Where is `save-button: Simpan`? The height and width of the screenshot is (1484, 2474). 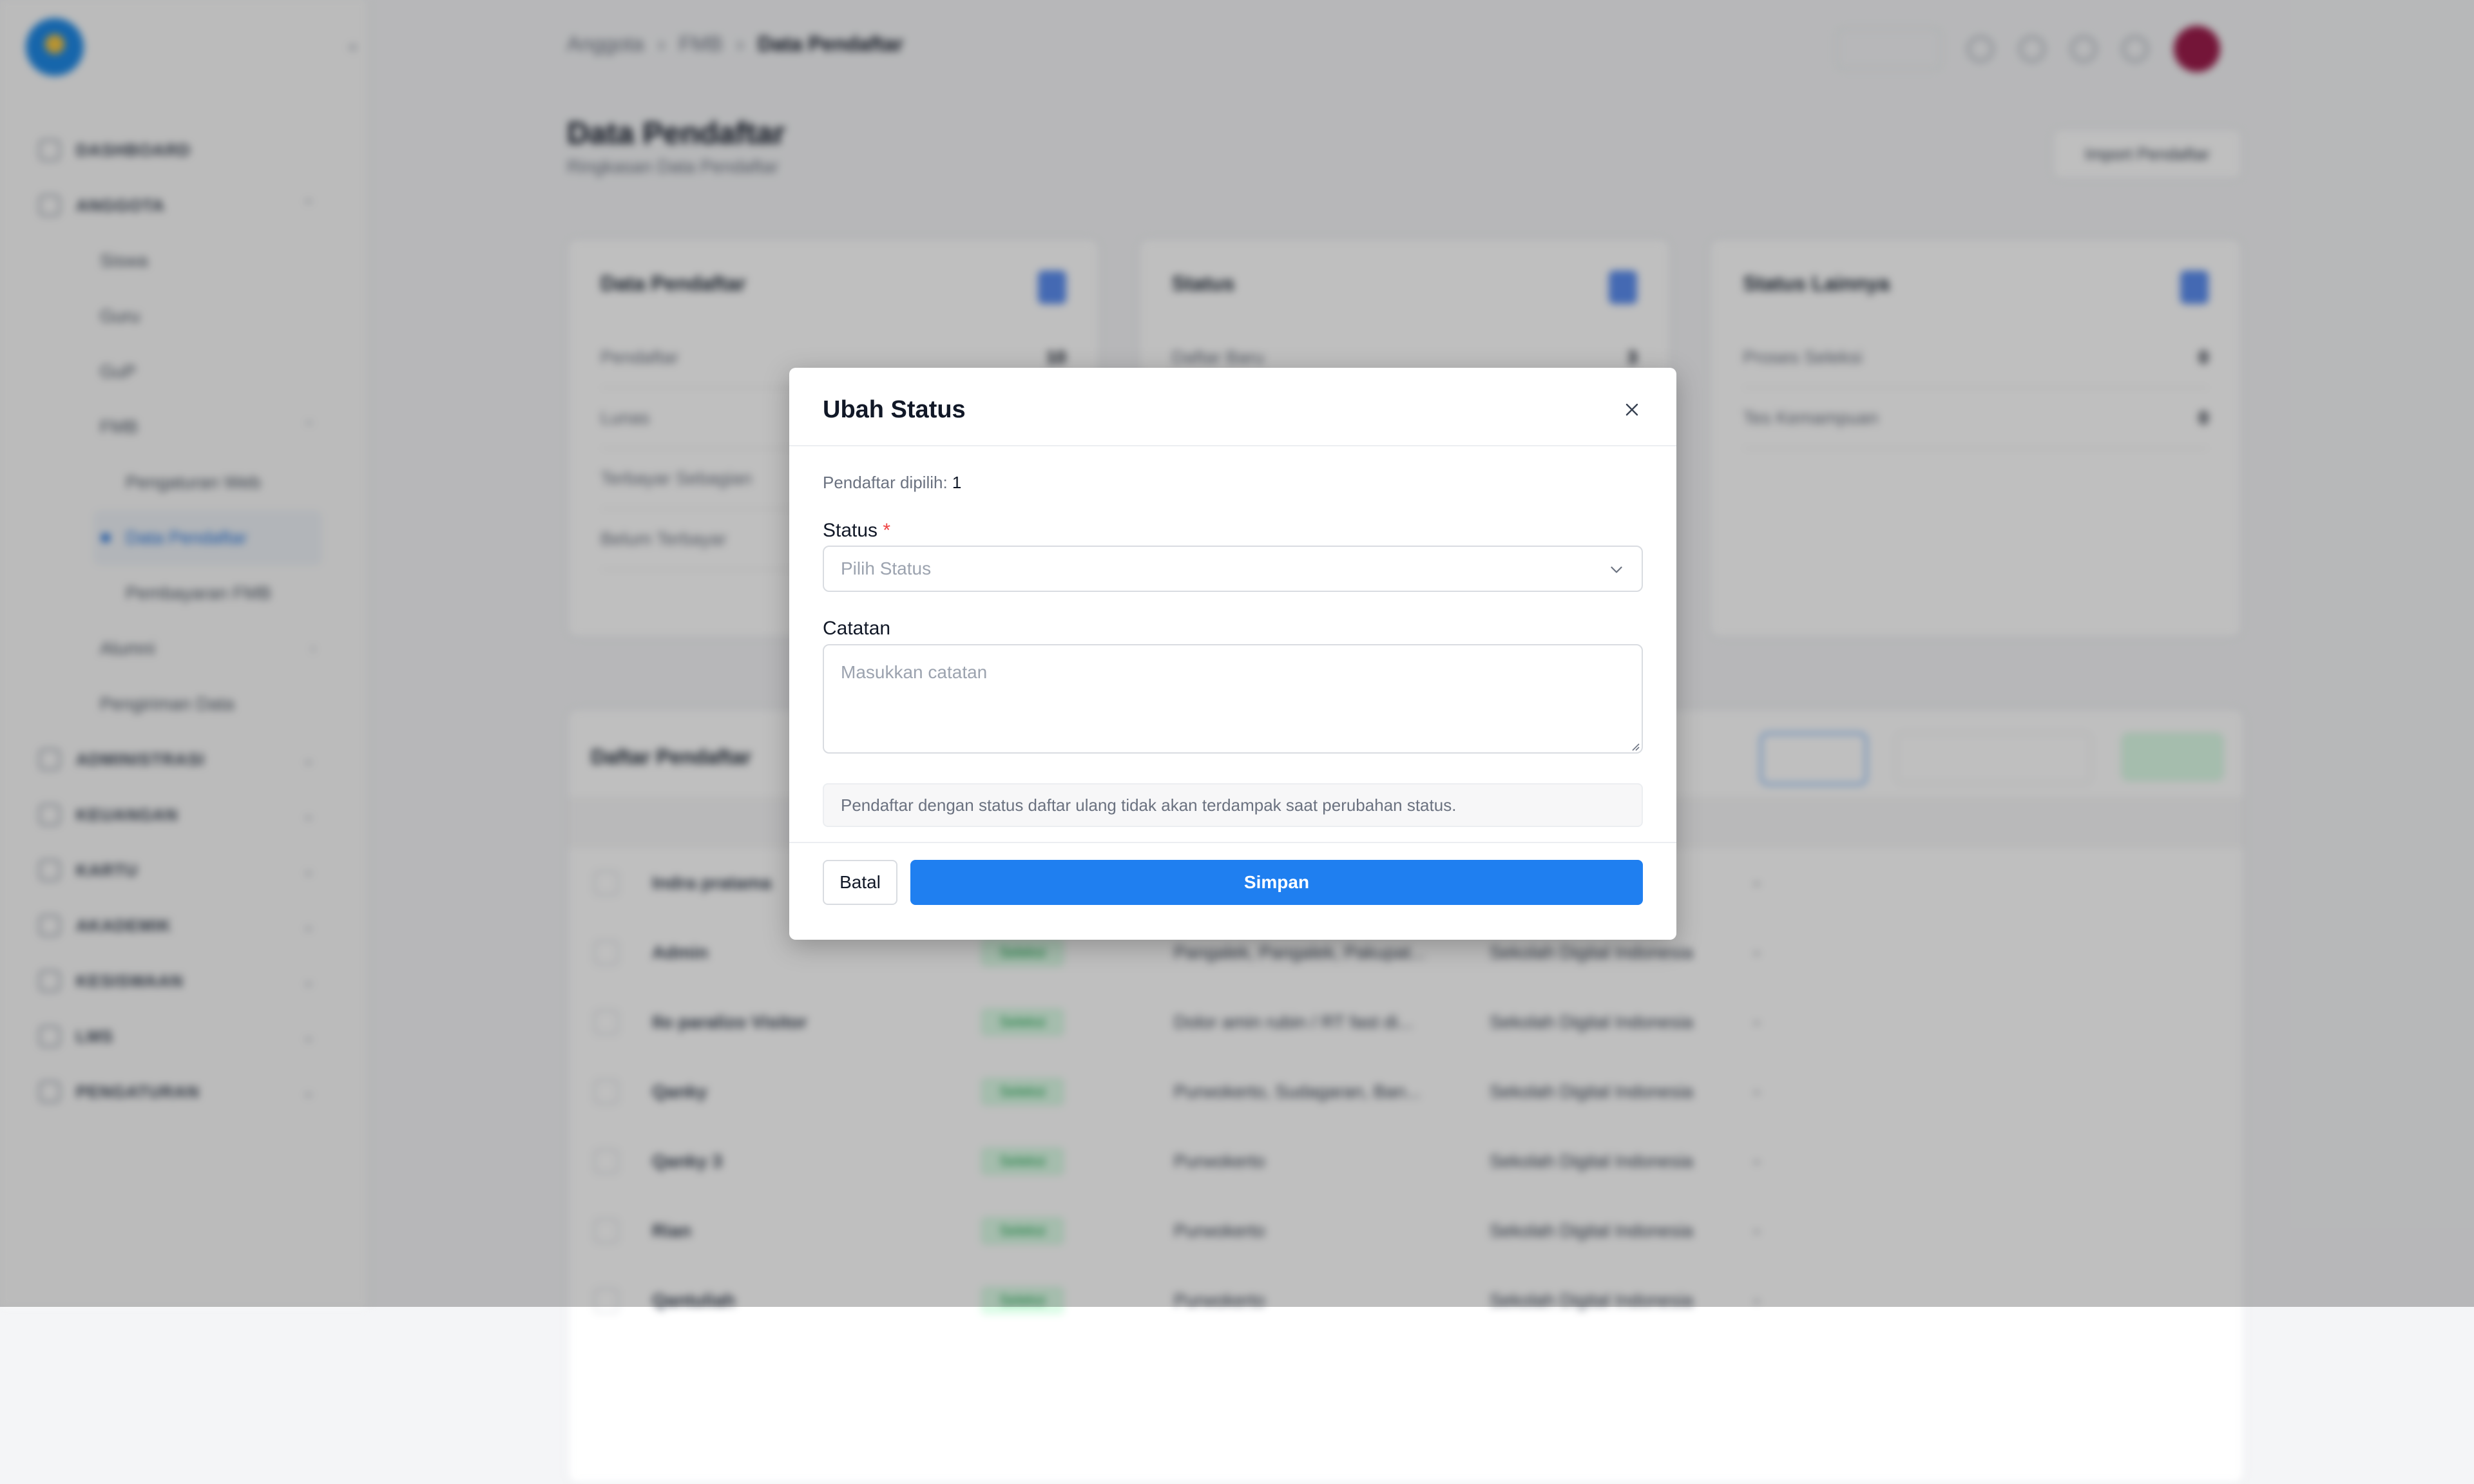
save-button: Simpan is located at coordinates (1276, 882).